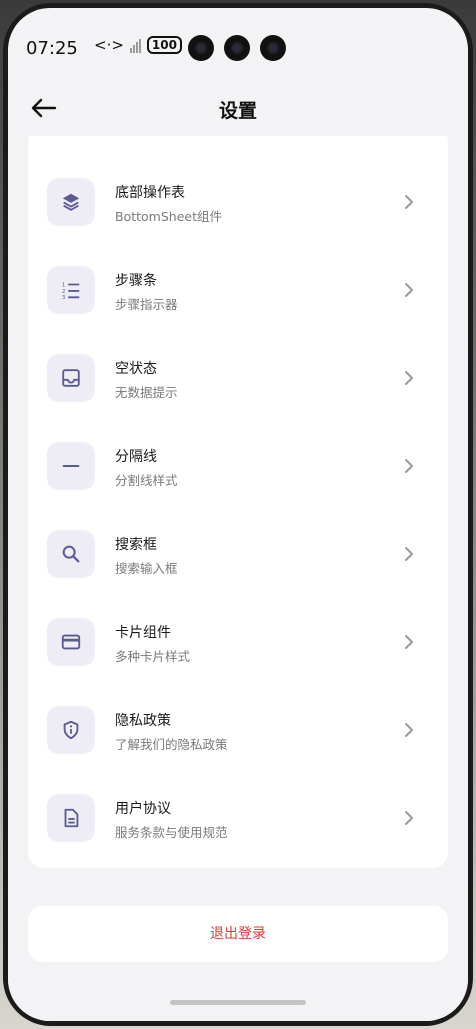 Image resolution: width=476 pixels, height=1029 pixels. I want to click on list-item-empty-state: 空状态 无数据提示, so click(238, 378).